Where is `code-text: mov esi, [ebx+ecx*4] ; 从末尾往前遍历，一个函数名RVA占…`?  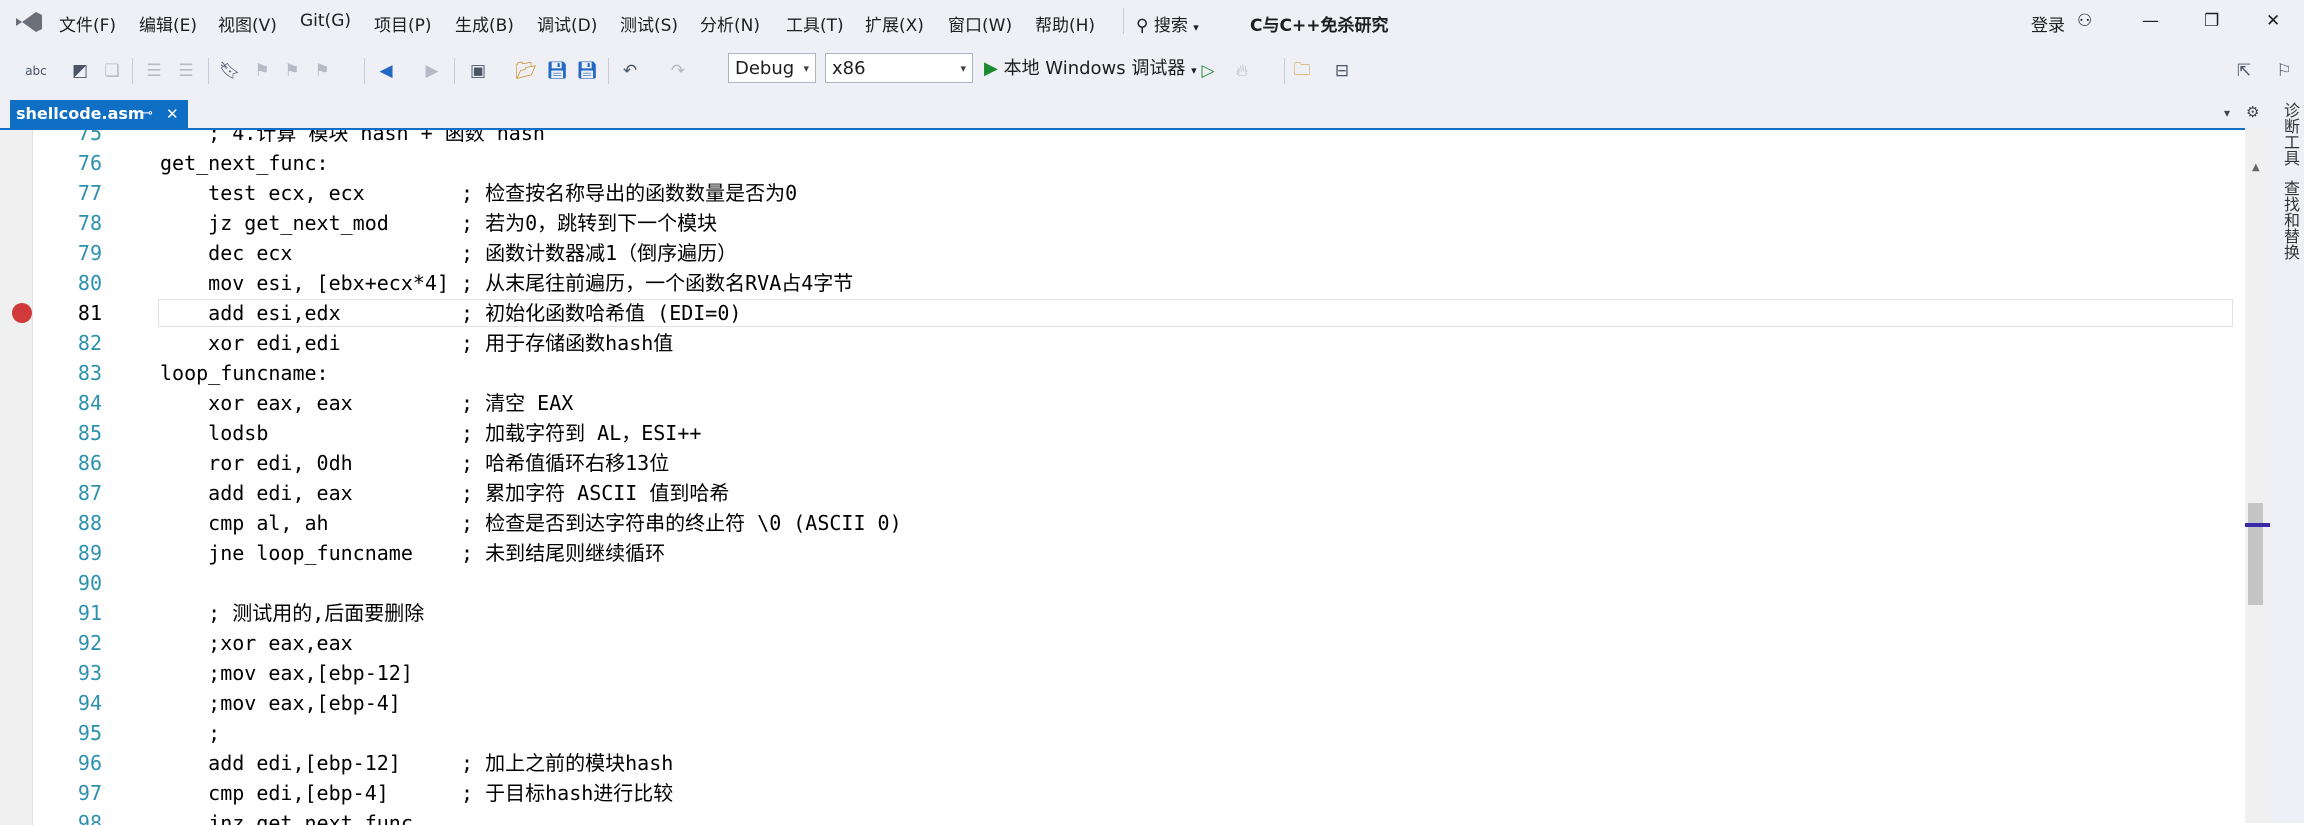 code-text: mov esi, [ebx+ecx*4] ; 从末尾往前遍历，一个函数名RVA占… is located at coordinates (506, 283).